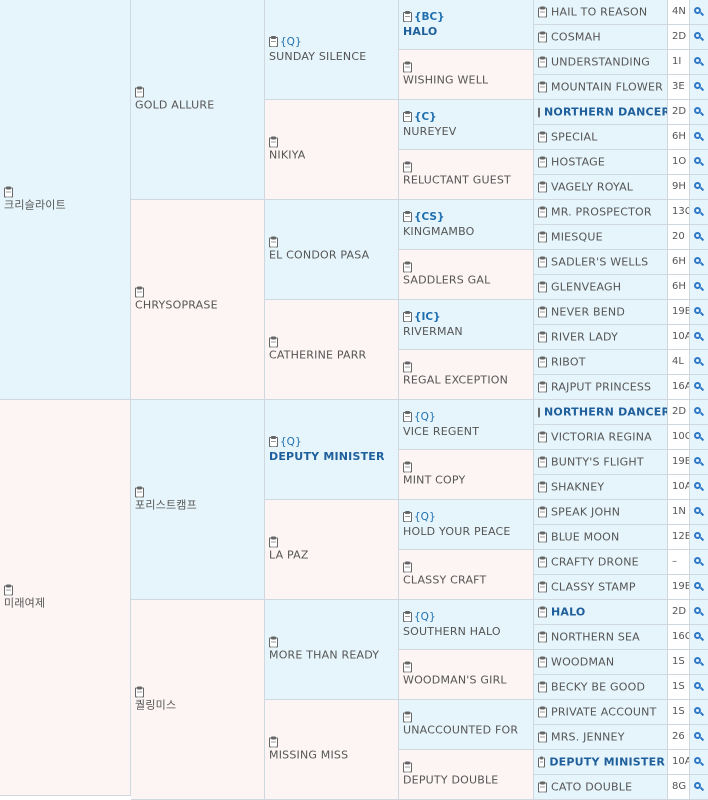 This screenshot has height=800, width=708. I want to click on pedigree-cell-gen5: WOODMAN, so click(601, 662).